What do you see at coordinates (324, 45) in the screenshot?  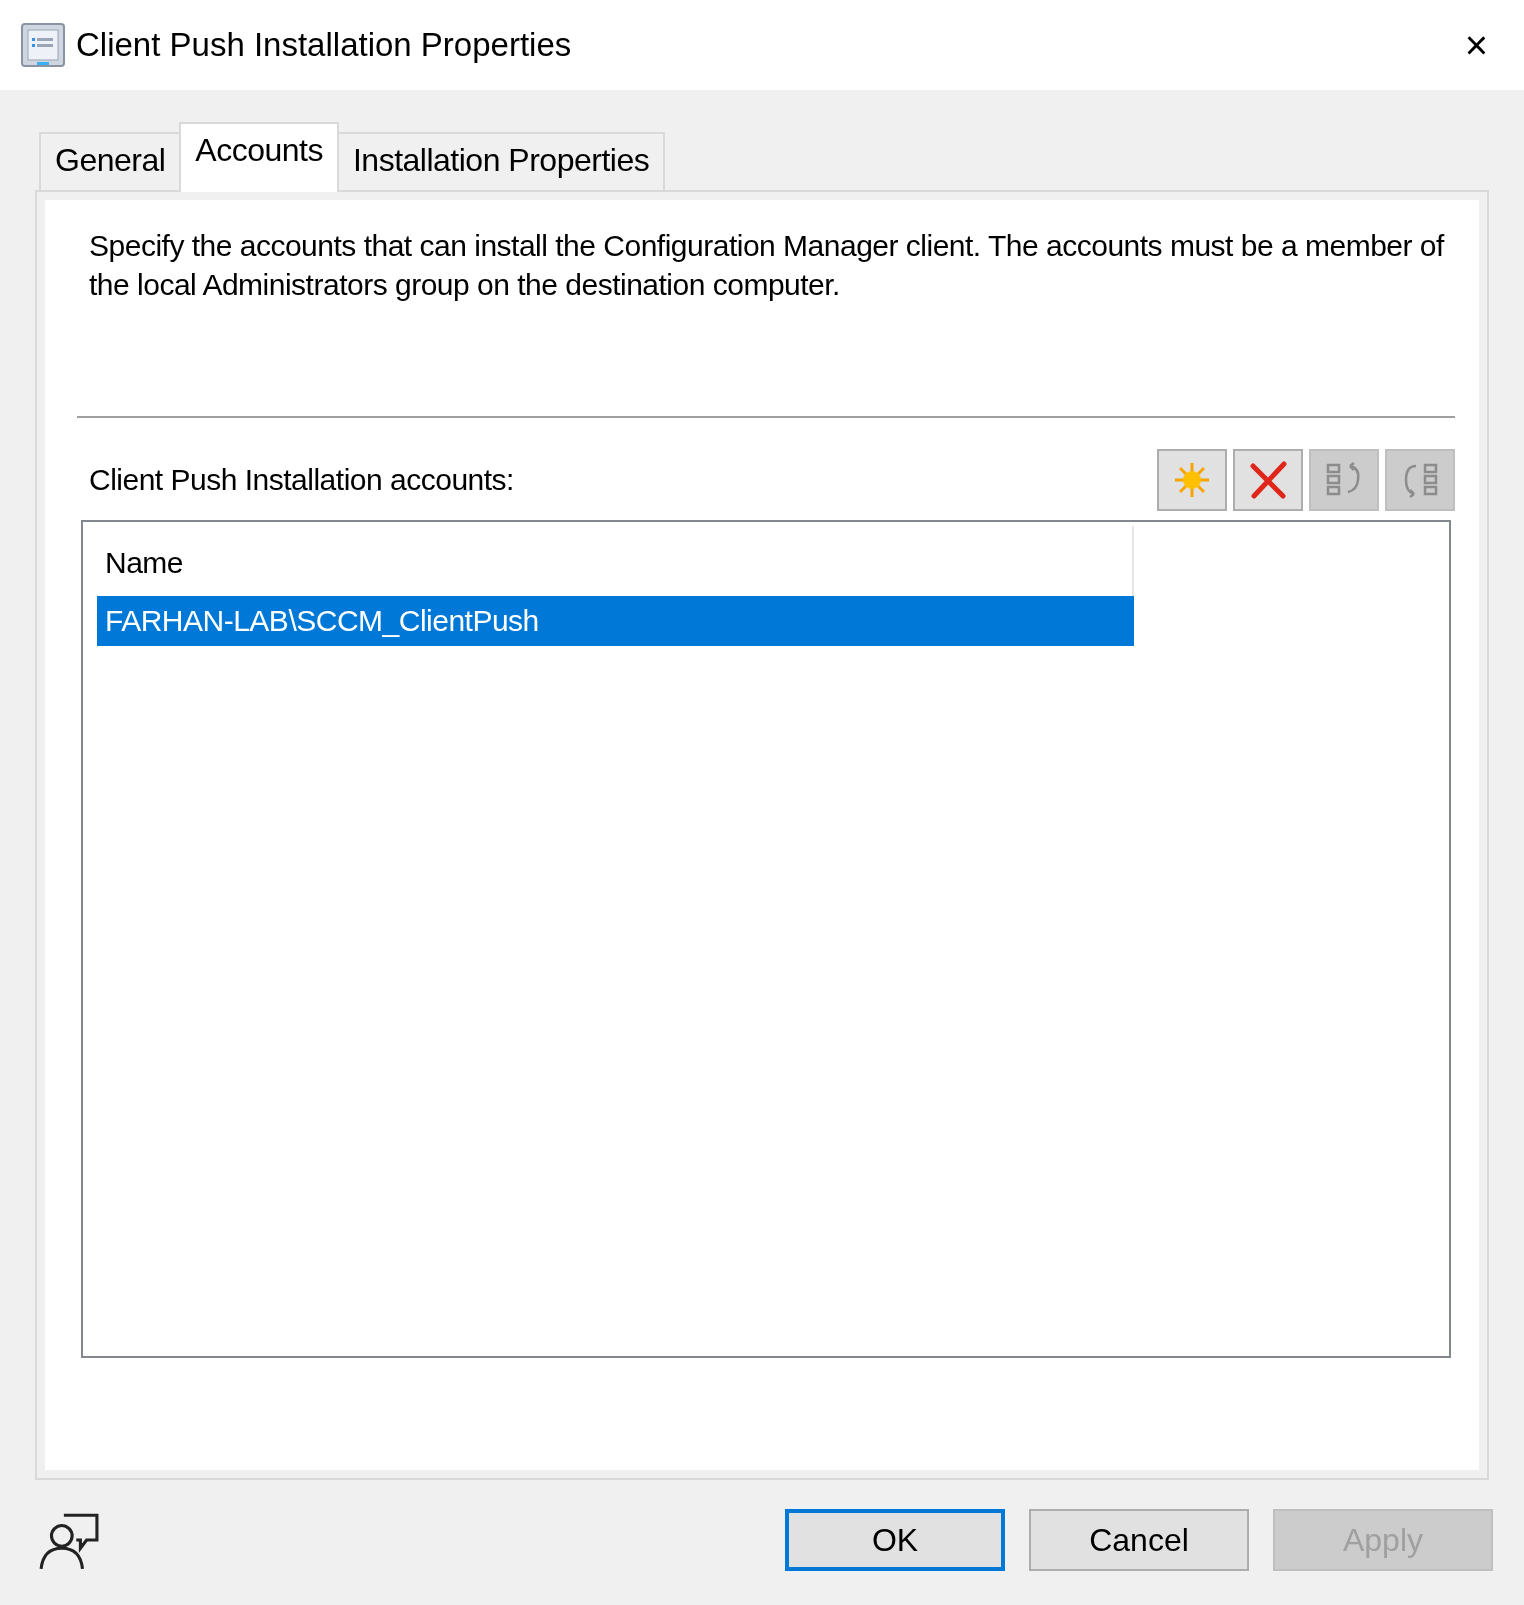 I see `window-title: Client Push Installation Properties` at bounding box center [324, 45].